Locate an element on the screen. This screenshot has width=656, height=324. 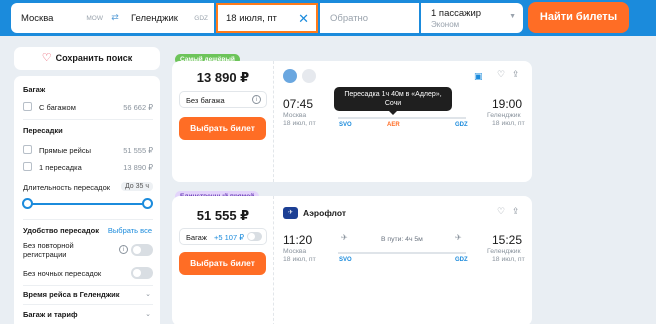
ticket-price-panel: 13 890 ₽ Без багажа i Выбрать билет is located at coordinates (223, 121).